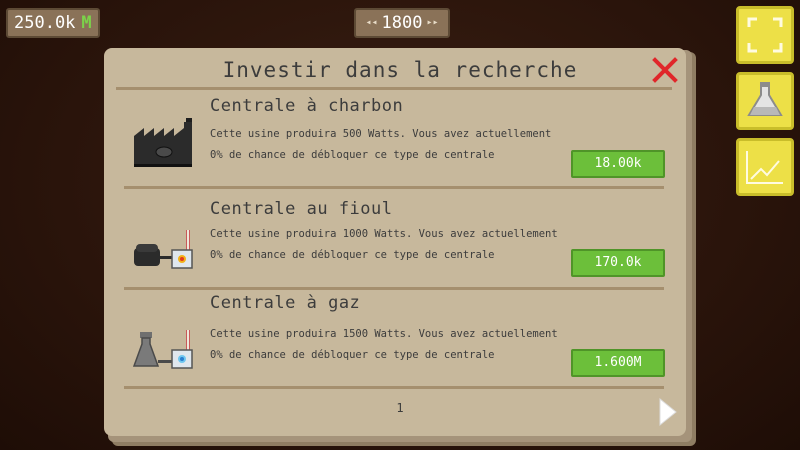  What do you see at coordinates (400, 408) in the screenshot?
I see `page-number: 1` at bounding box center [400, 408].